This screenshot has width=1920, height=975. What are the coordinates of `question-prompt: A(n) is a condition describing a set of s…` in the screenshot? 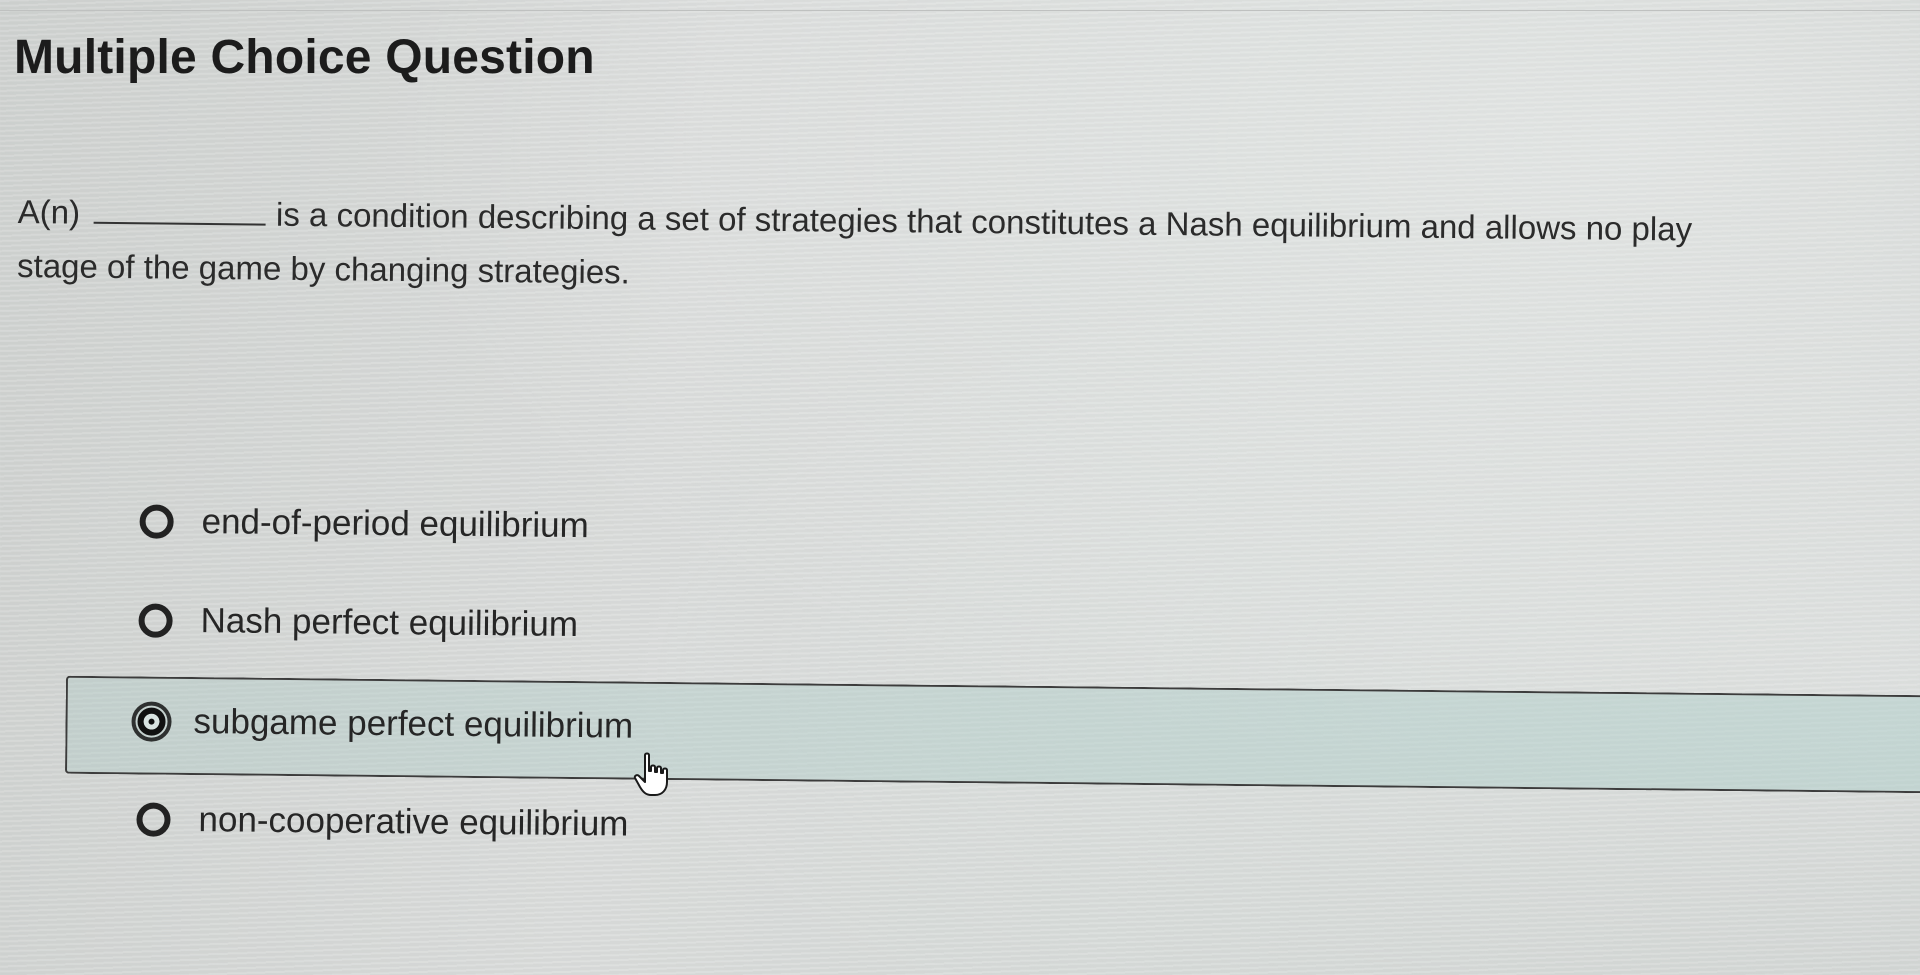 It's located at (967, 249).